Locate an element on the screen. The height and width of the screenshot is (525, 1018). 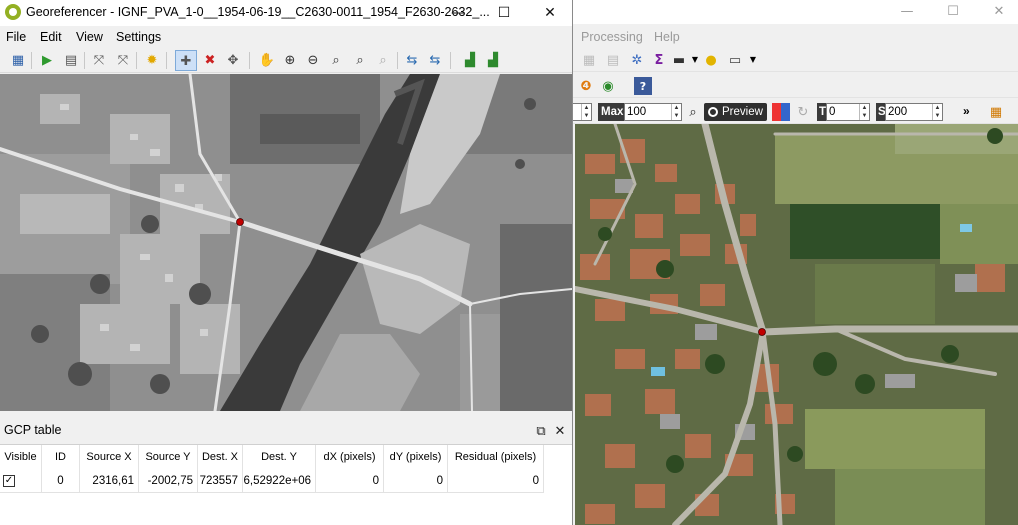
undock-icon: ⧉ is located at coordinates (541, 431).